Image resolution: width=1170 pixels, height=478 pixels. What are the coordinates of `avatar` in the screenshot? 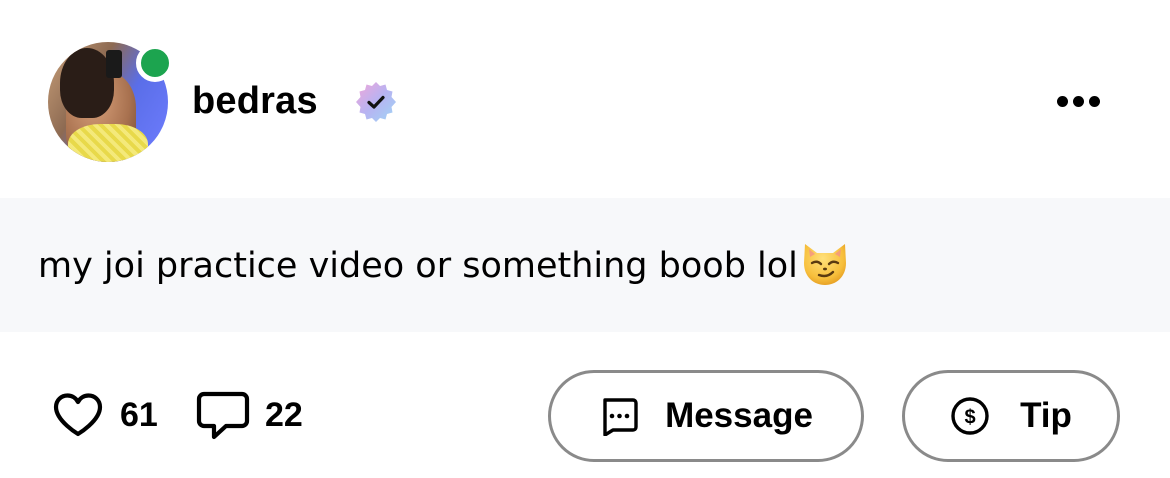 It's located at (111, 102).